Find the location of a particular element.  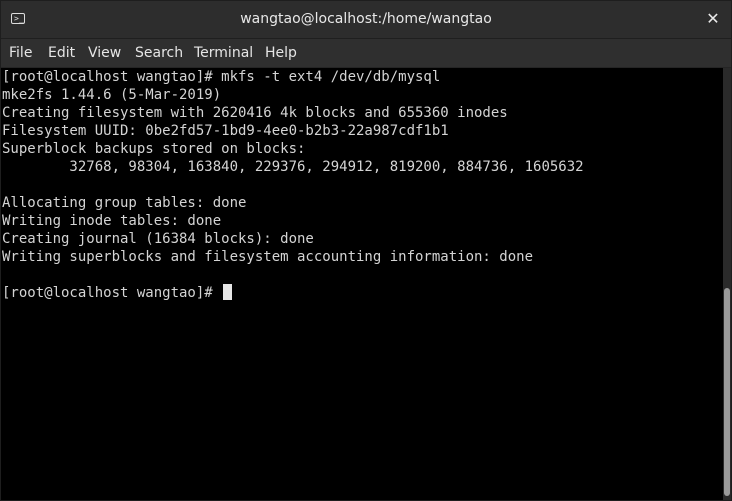

title-bar: >_ wangtao@localhost:/home/wangtao ✕ is located at coordinates (366, 20).